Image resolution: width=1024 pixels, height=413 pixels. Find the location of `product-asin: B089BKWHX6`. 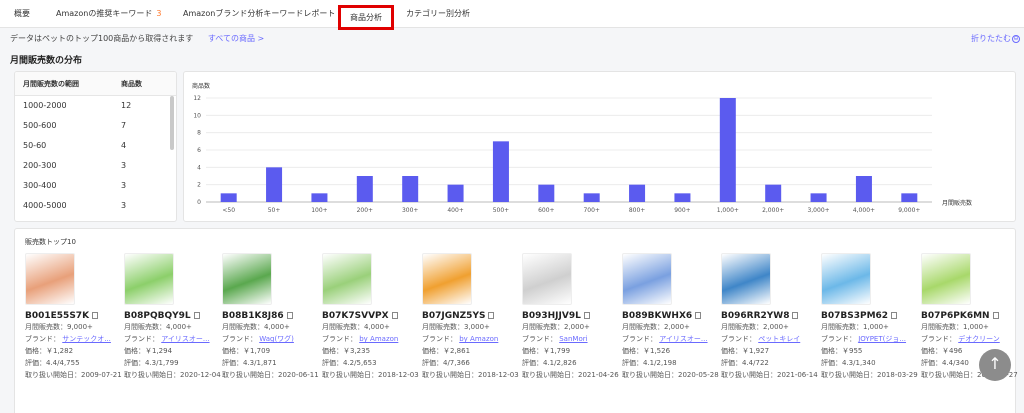

product-asin: B089BKWHX6 is located at coordinates (670, 316).